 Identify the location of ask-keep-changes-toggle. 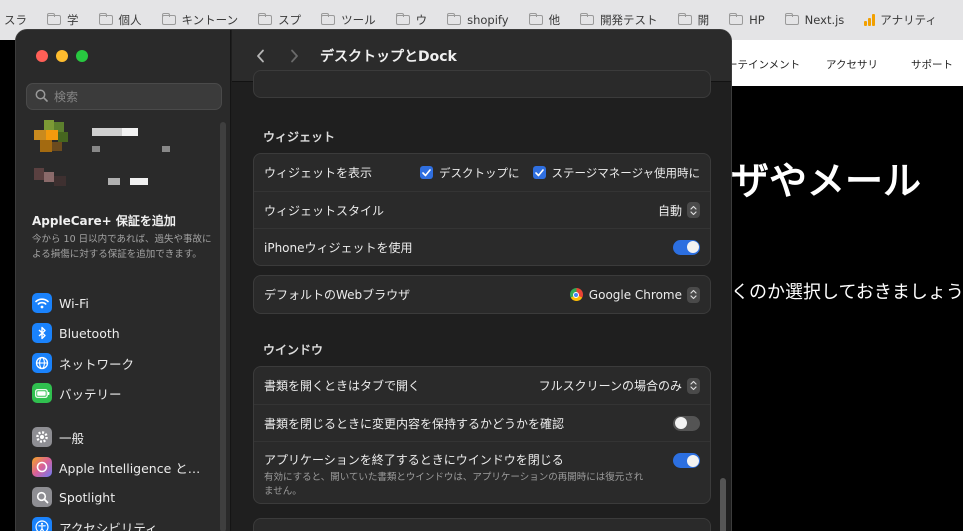
(686, 423).